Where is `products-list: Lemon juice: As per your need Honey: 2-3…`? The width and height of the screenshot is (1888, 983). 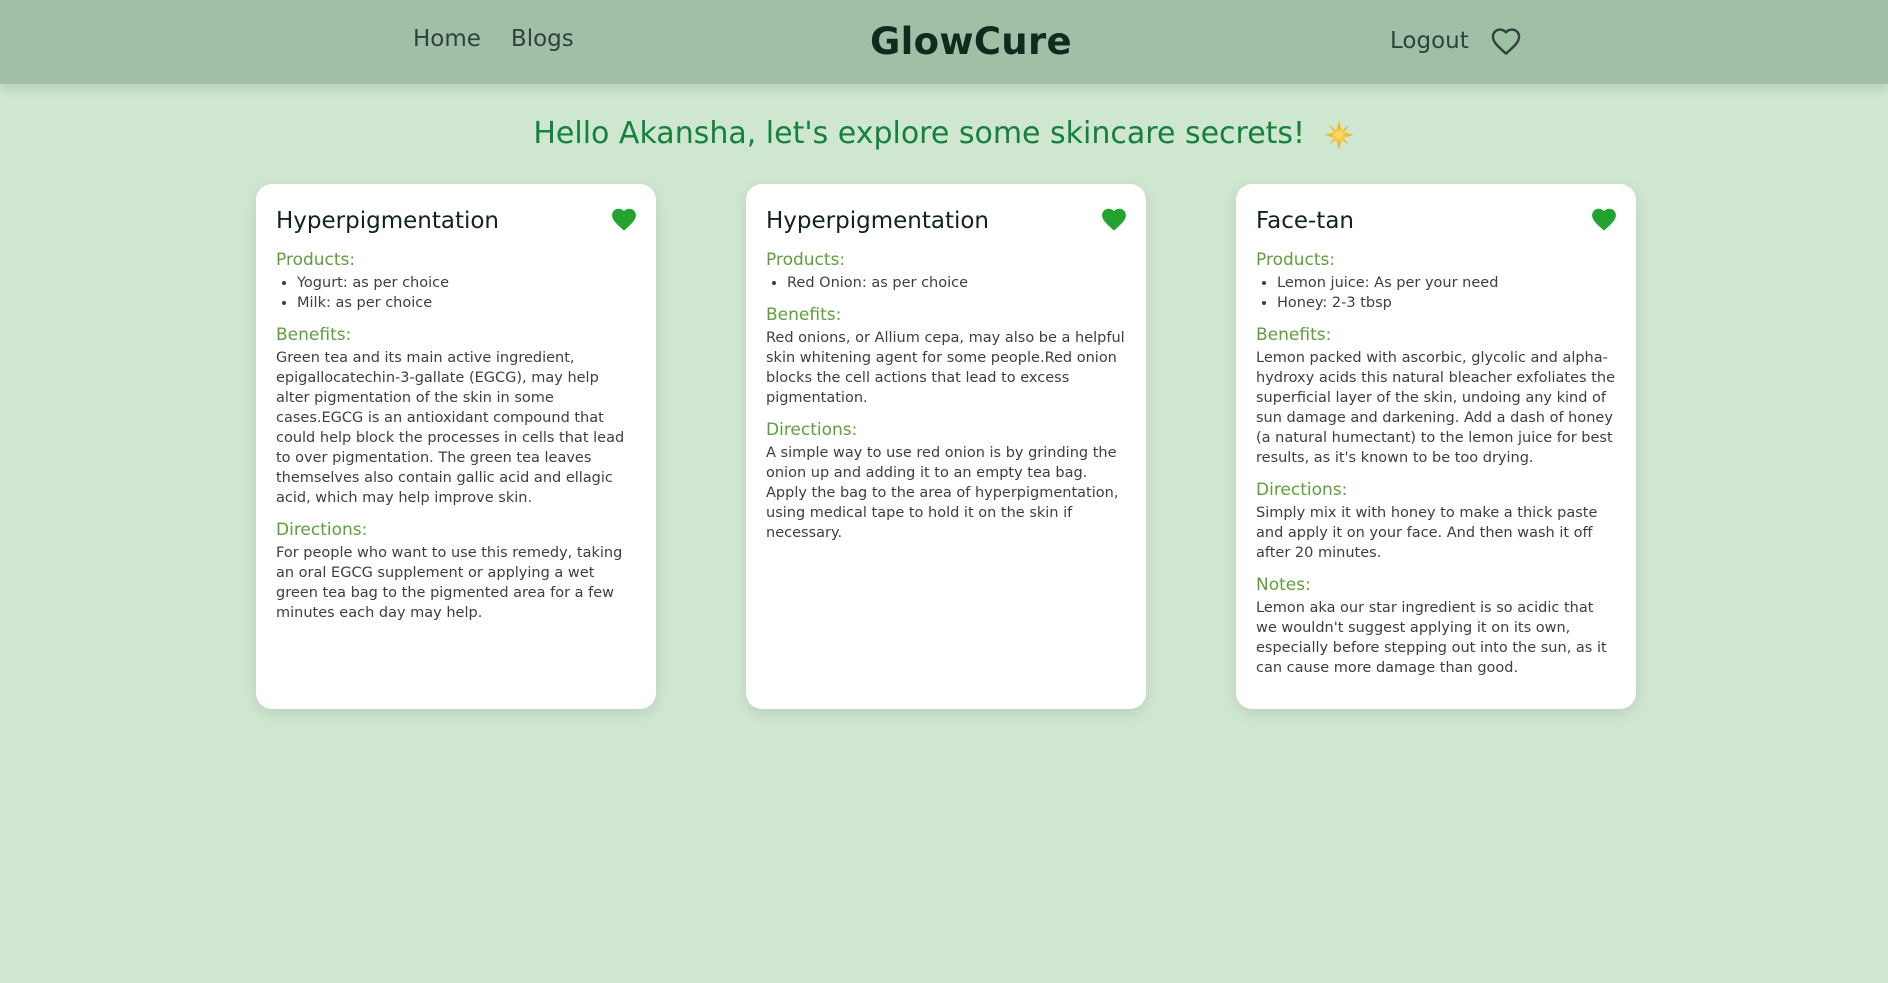
products-list: Lemon juice: As per your need Honey: 2-3… is located at coordinates (1436, 293).